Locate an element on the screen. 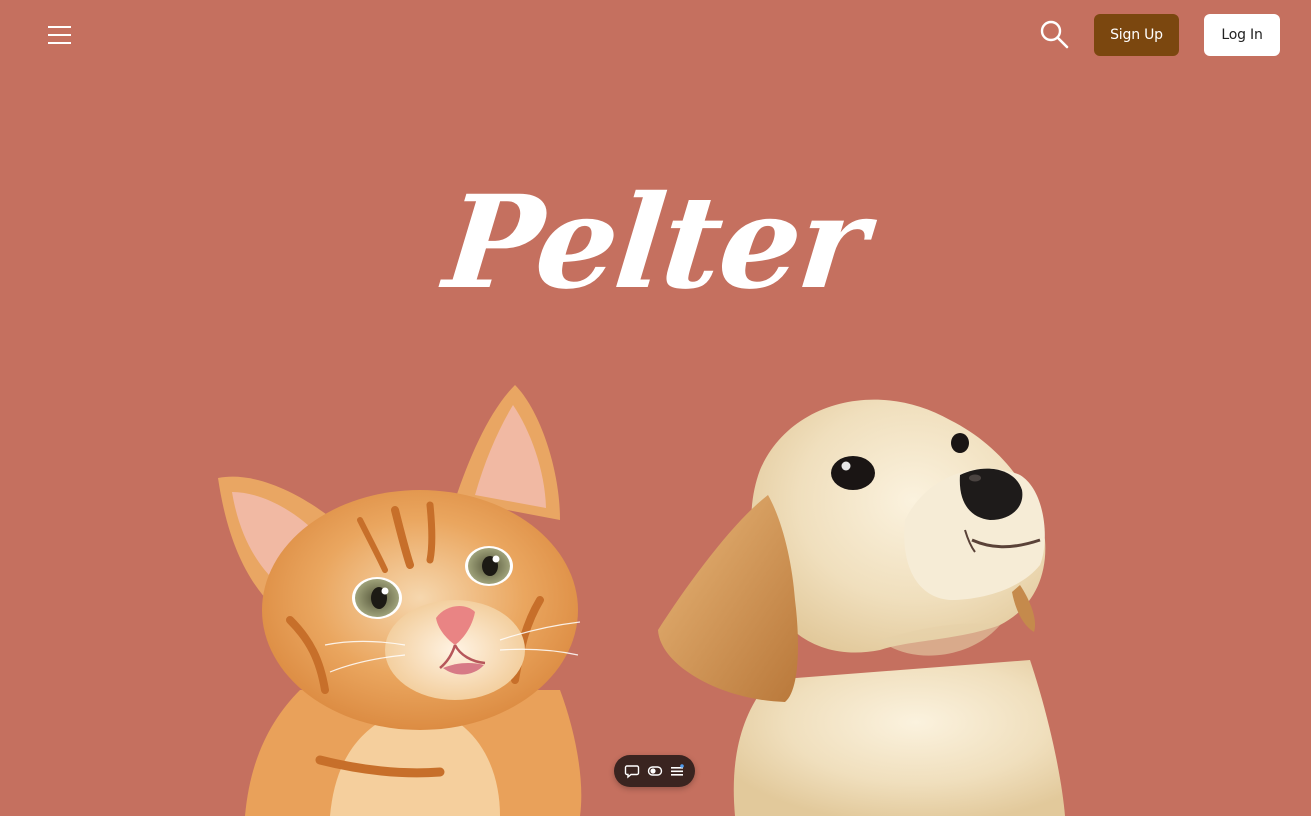  list-icon is located at coordinates (677, 771).